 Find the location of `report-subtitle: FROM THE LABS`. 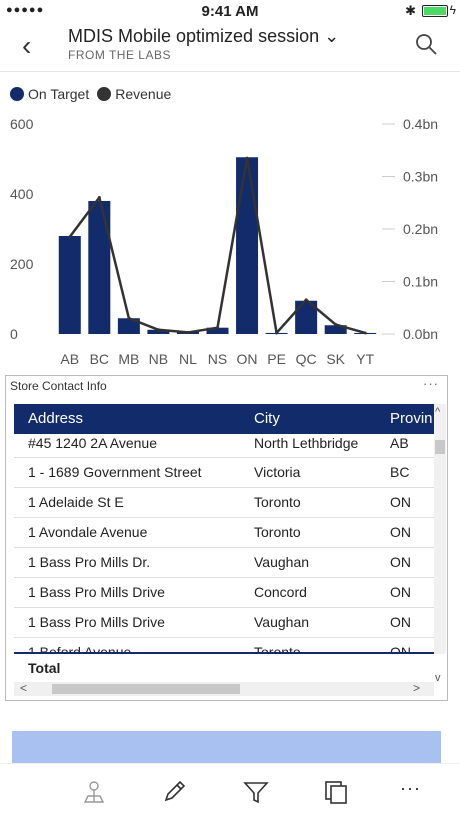

report-subtitle: FROM THE LABS is located at coordinates (119, 55).